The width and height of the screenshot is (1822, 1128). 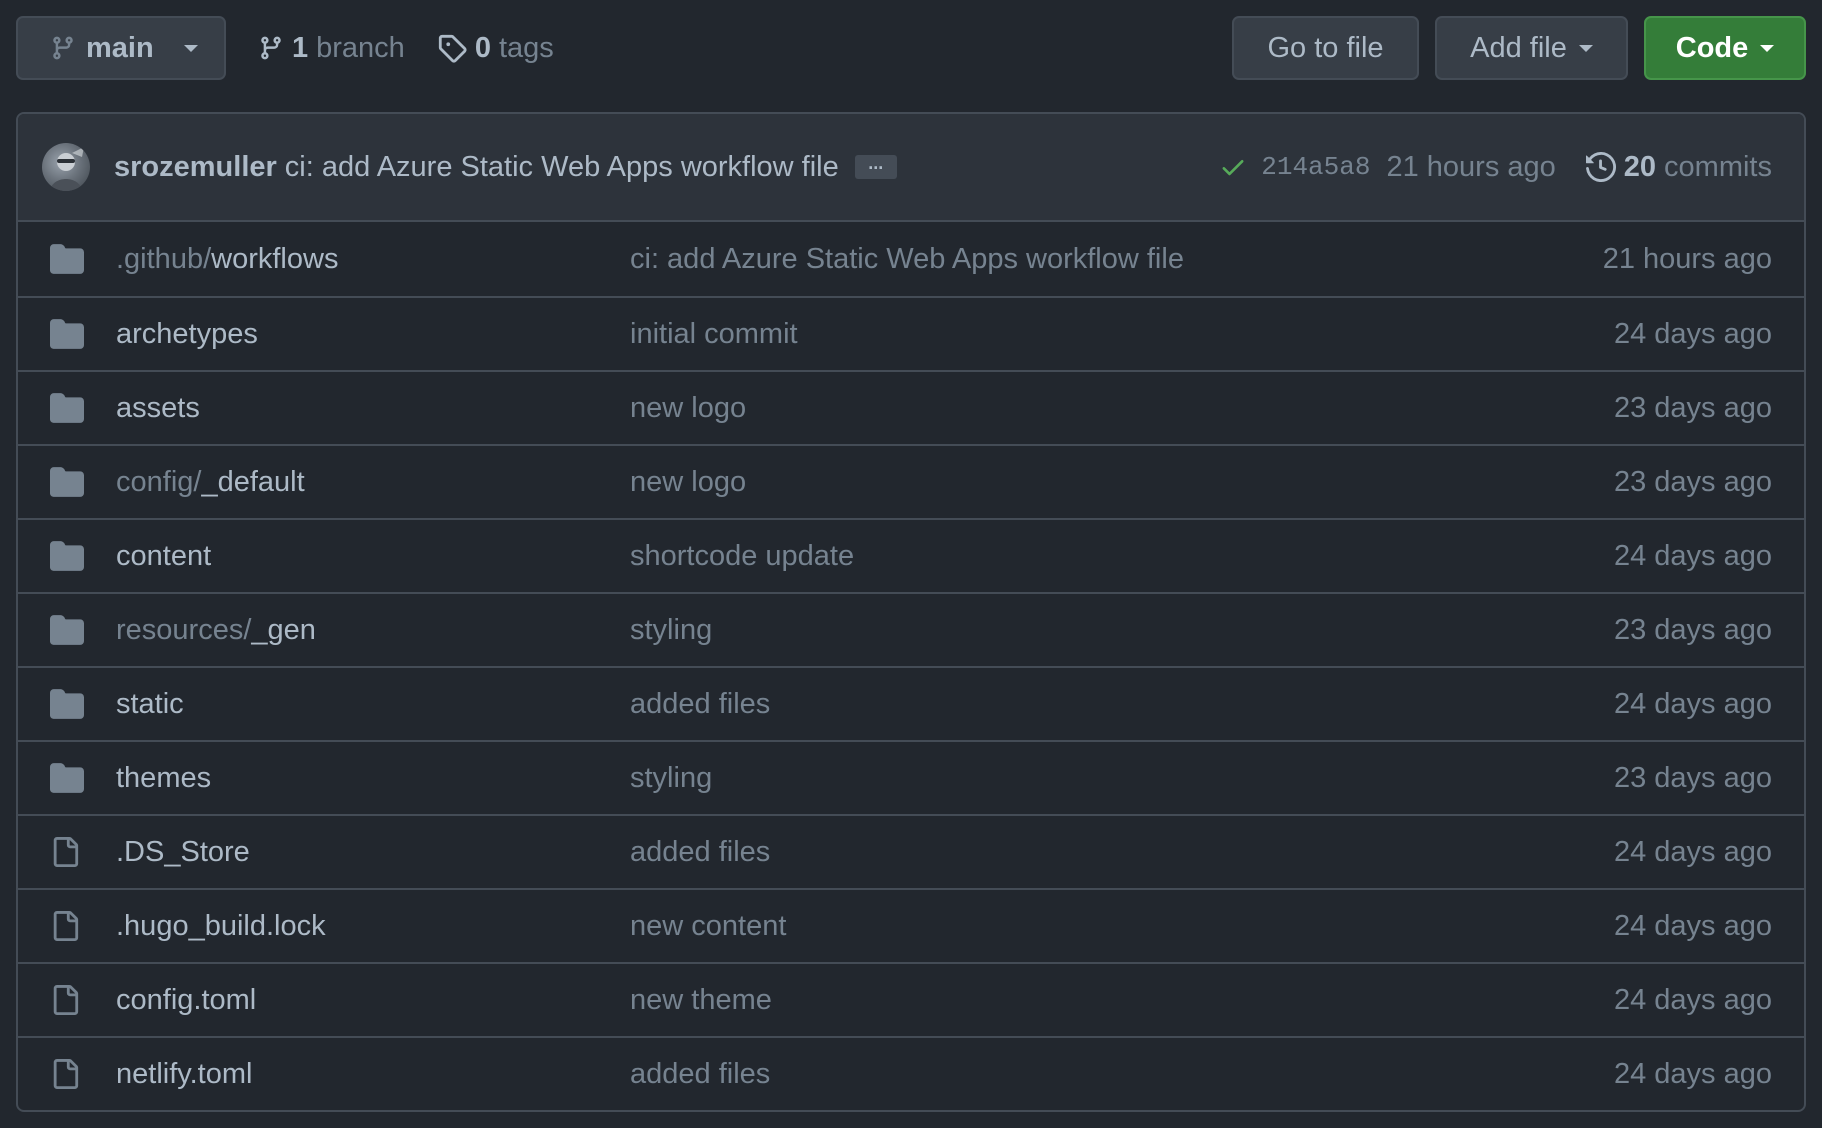 What do you see at coordinates (187, 333) in the screenshot?
I see `file-name: archetypes` at bounding box center [187, 333].